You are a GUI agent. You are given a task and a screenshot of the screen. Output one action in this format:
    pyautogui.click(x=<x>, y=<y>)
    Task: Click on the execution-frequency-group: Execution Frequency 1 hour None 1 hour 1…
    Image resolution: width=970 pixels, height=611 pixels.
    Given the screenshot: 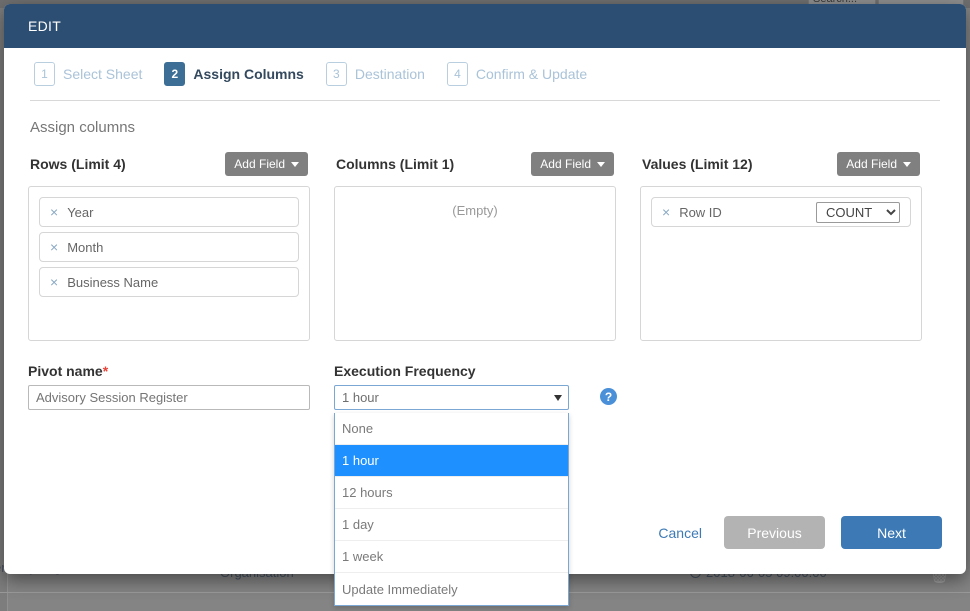 What is the action you would take?
    pyautogui.click(x=451, y=484)
    